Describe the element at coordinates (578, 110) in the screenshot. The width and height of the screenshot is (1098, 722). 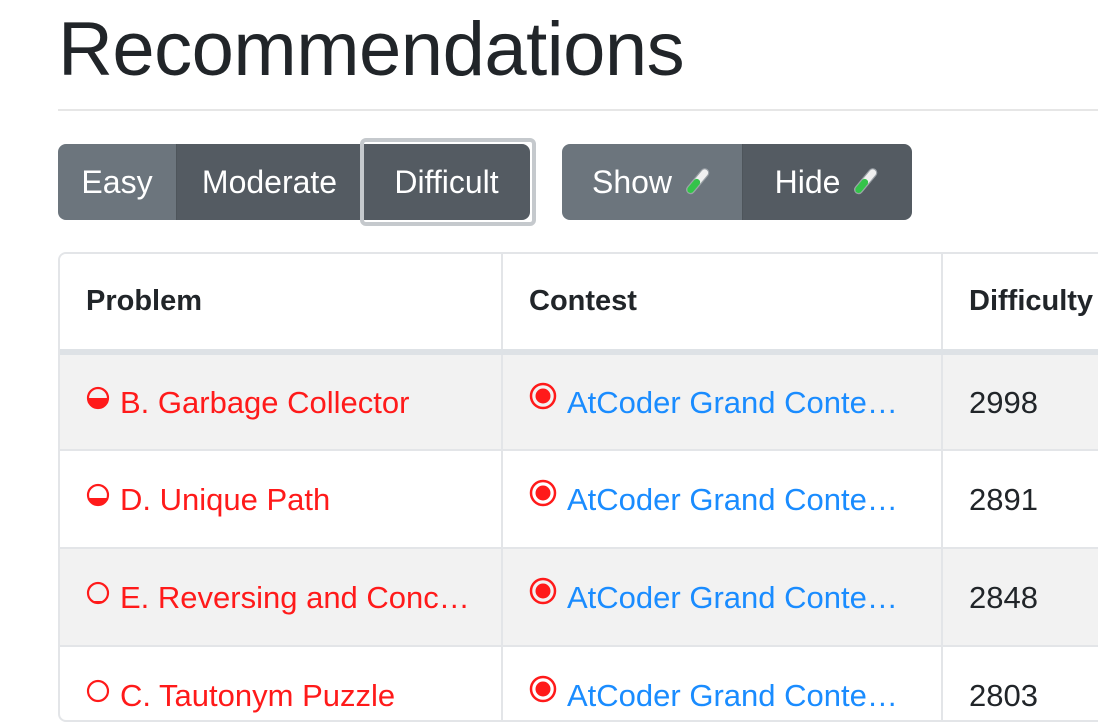
I see `title-divider` at that location.